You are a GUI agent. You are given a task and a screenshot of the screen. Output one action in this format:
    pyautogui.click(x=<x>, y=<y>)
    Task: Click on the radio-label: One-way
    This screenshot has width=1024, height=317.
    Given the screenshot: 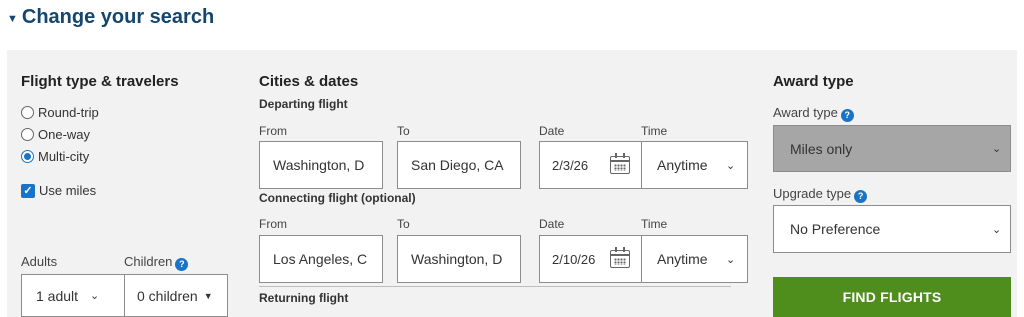 What is the action you would take?
    pyautogui.click(x=64, y=134)
    